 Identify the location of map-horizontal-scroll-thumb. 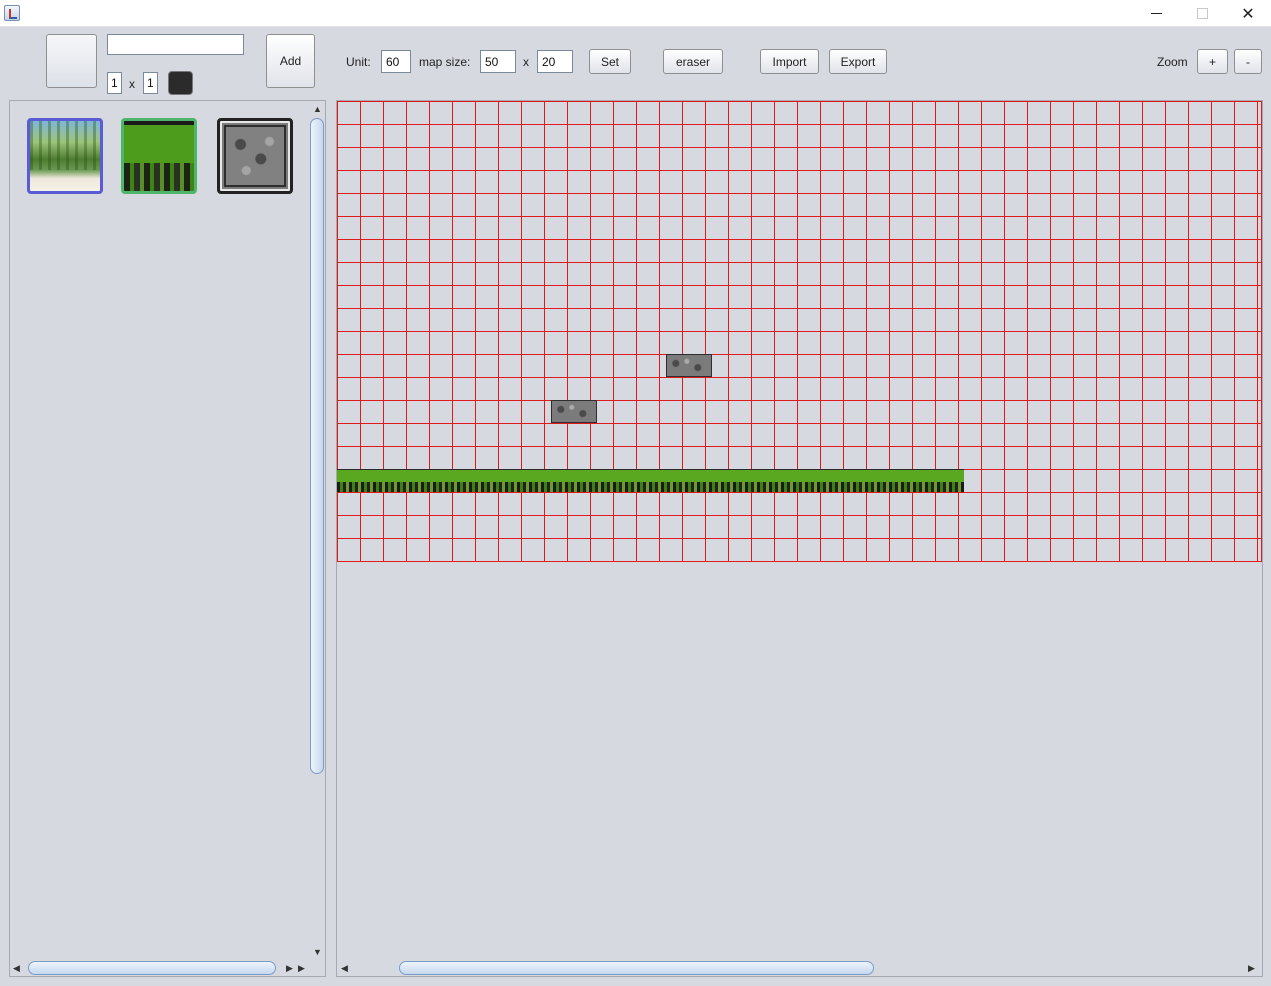
(636, 968).